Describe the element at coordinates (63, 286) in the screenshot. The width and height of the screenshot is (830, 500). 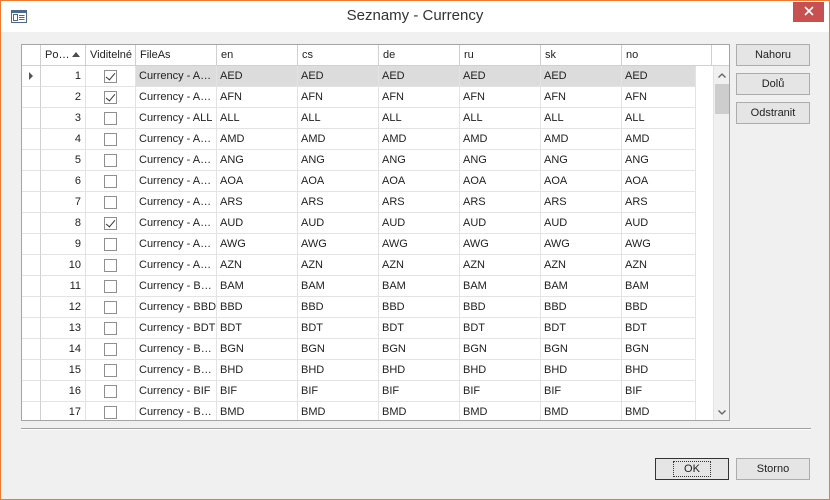
I see `order-cell: 11` at that location.